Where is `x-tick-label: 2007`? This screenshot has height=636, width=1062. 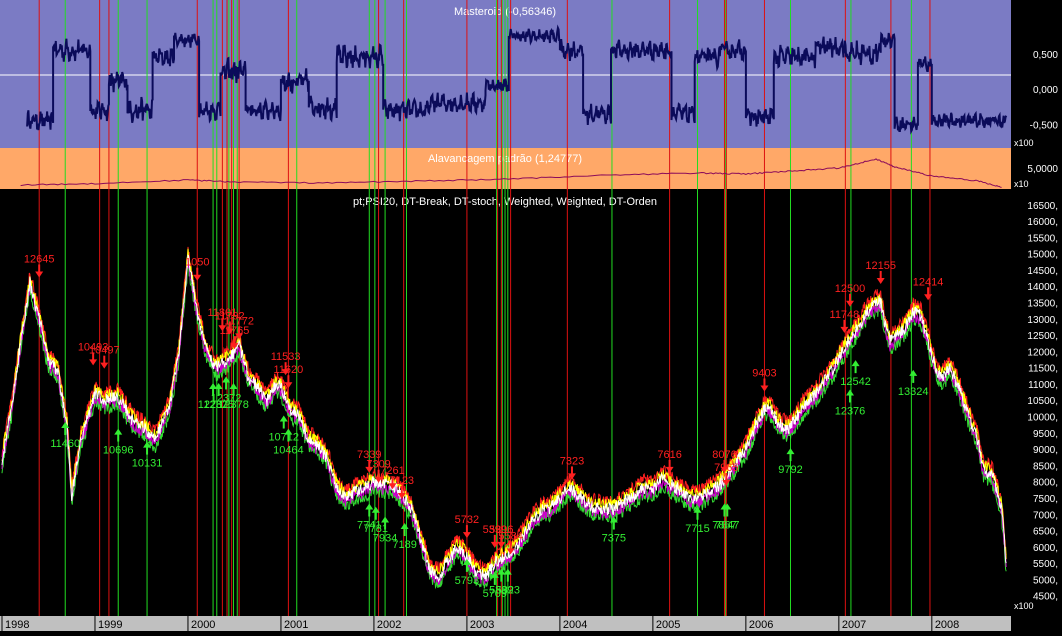 x-tick-label: 2007 is located at coordinates (854, 625).